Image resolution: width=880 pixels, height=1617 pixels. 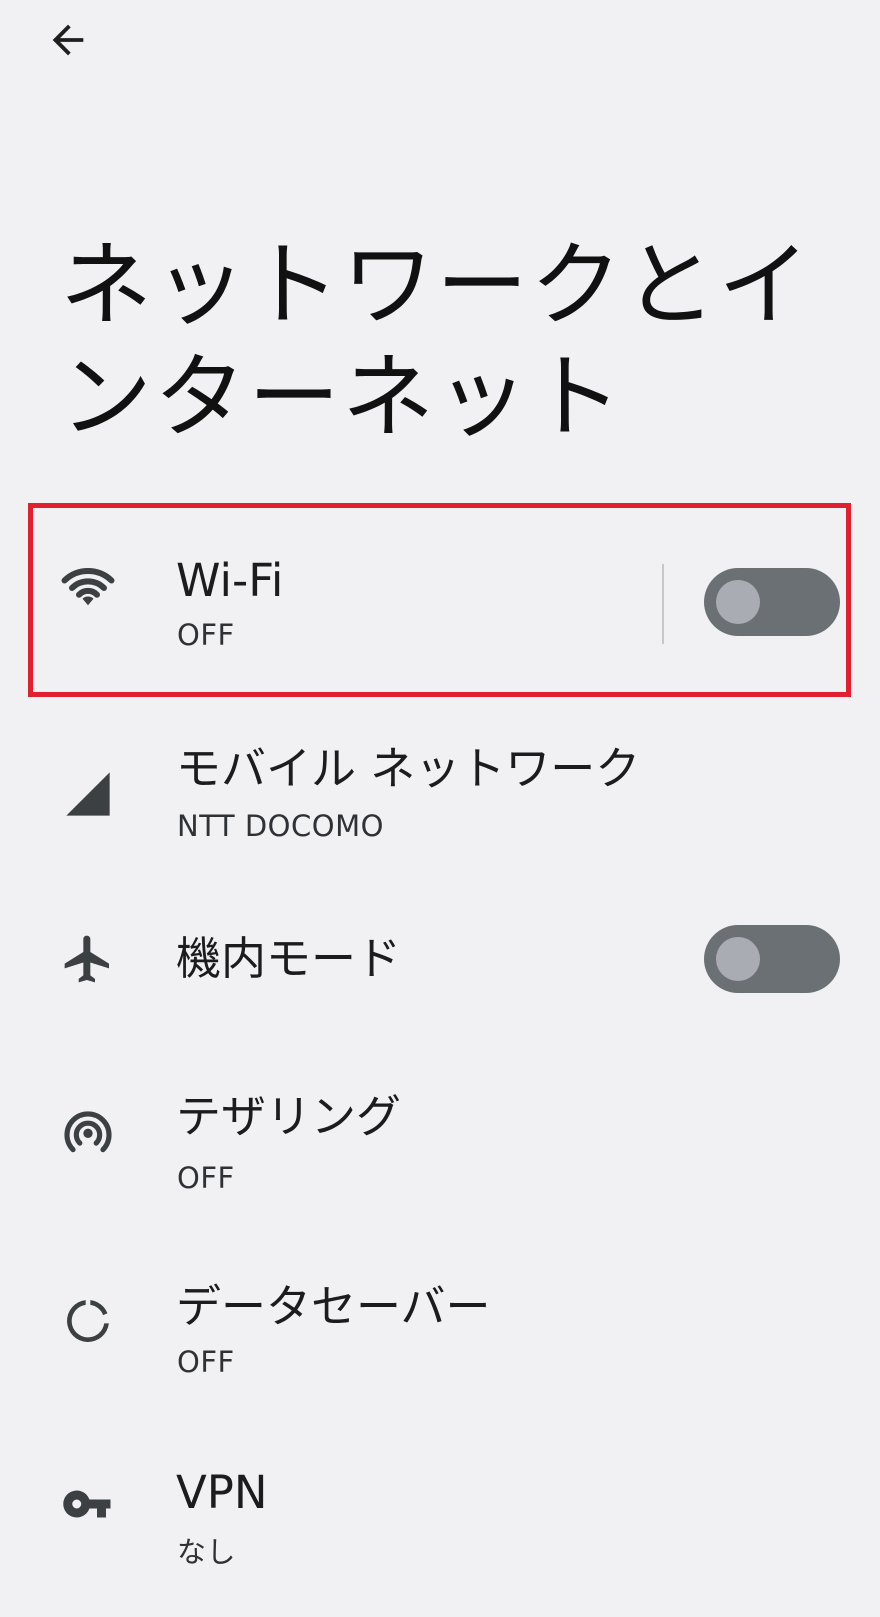 I want to click on vpn-title: VPN, so click(x=222, y=1492).